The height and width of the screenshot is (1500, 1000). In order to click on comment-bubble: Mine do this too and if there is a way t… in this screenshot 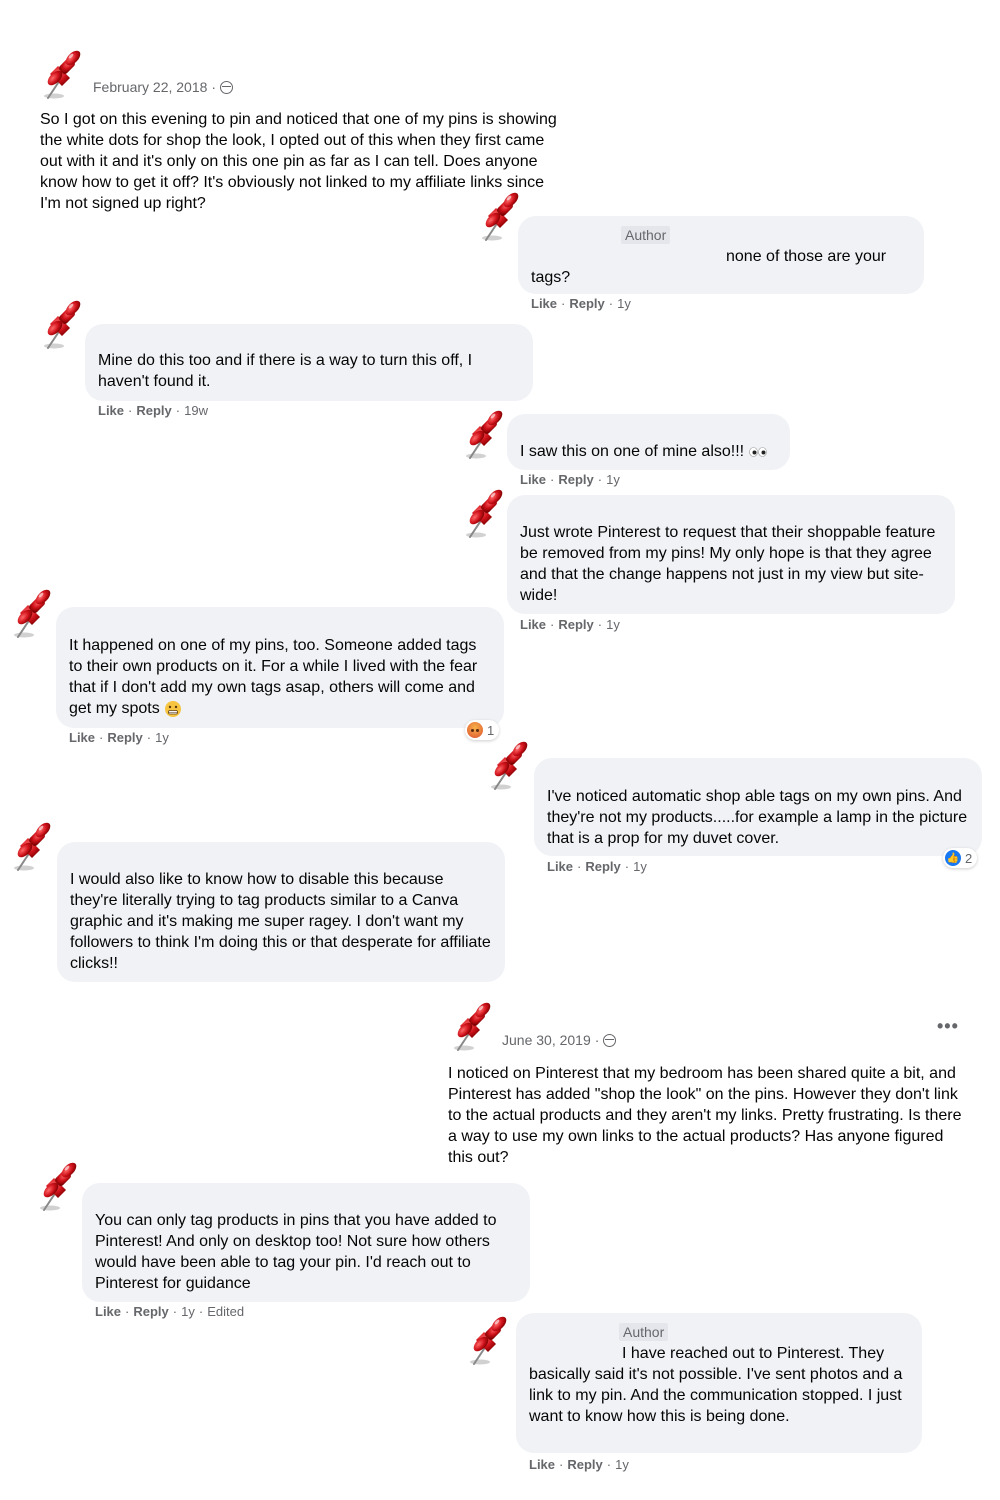, I will do `click(309, 362)`.